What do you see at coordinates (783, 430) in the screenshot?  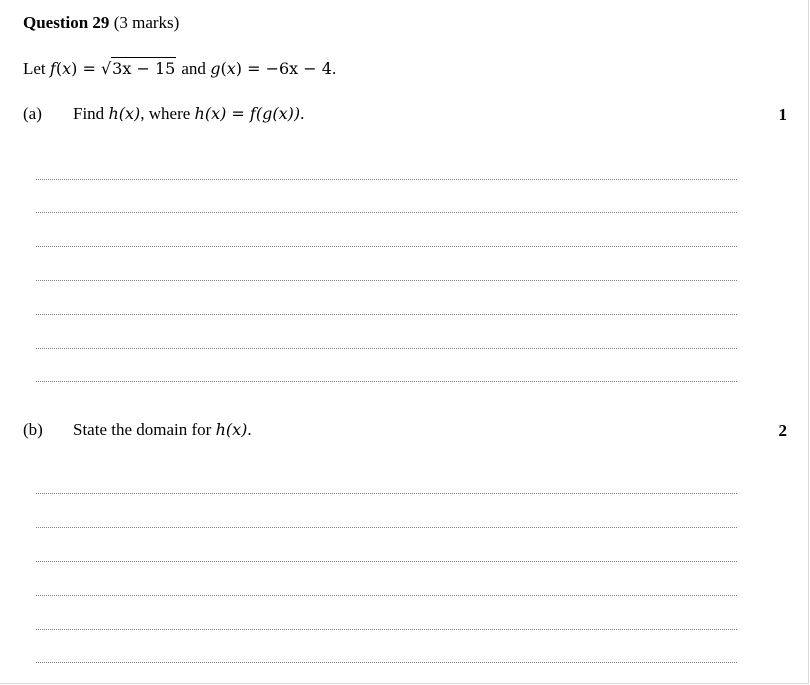 I see `part-b-marks: 2` at bounding box center [783, 430].